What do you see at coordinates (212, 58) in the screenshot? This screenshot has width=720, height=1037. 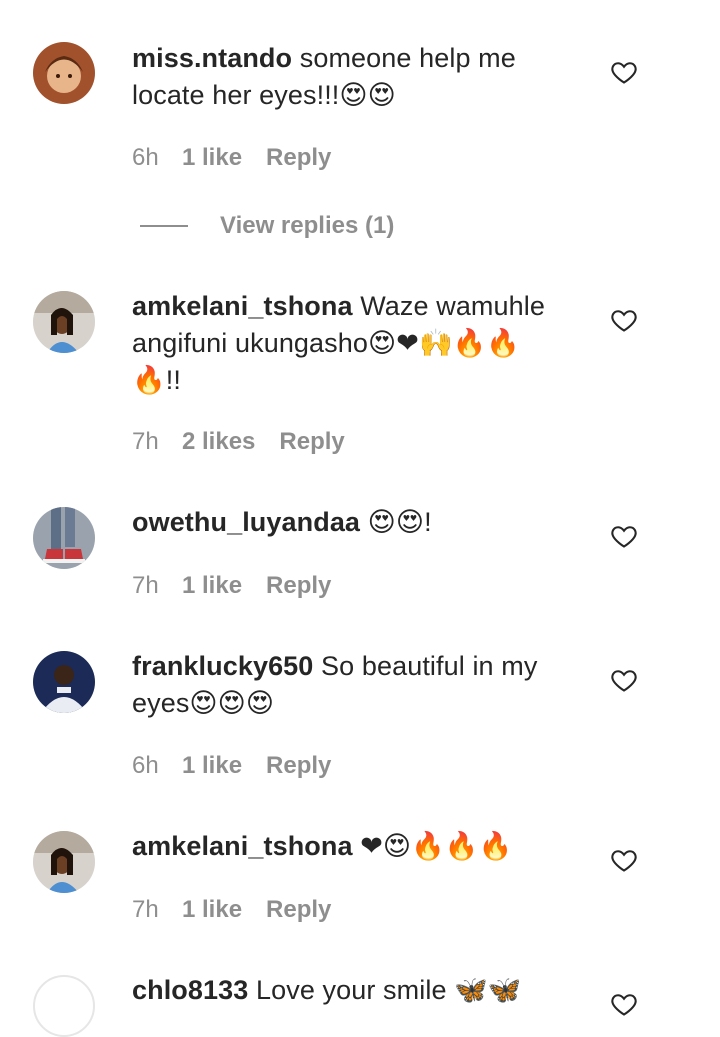 I see `username: miss.ntando` at bounding box center [212, 58].